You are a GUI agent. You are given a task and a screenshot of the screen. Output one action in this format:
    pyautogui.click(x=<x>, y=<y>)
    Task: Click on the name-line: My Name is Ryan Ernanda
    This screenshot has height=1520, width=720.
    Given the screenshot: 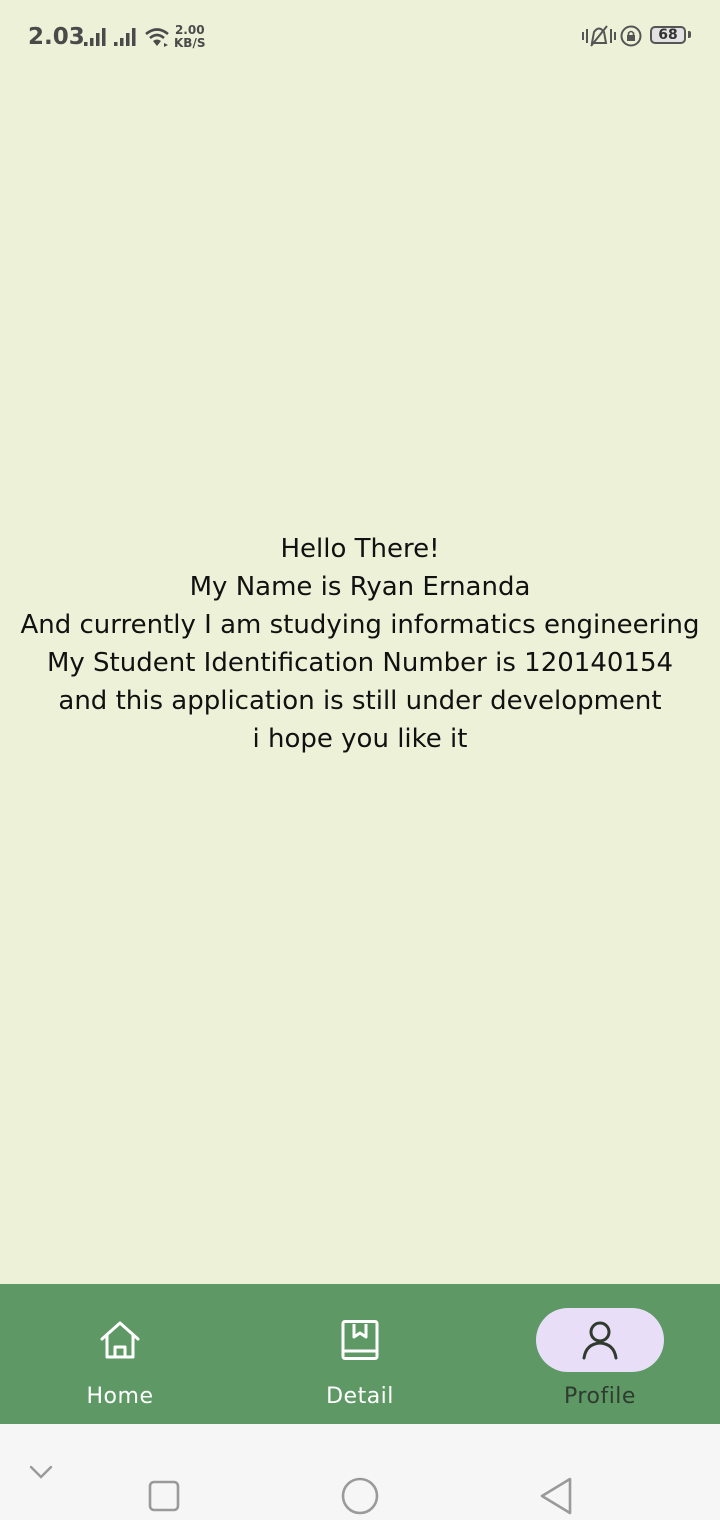 What is the action you would take?
    pyautogui.click(x=360, y=587)
    